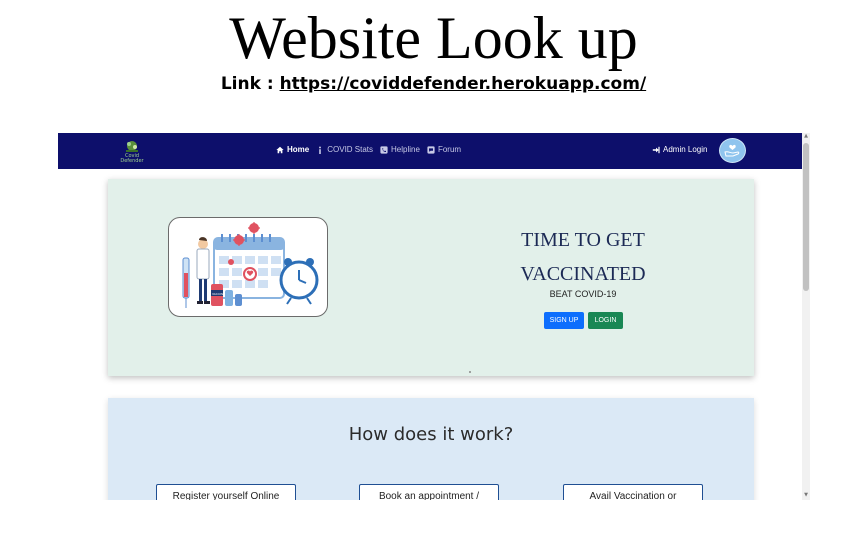 The width and height of the screenshot is (867, 541). Describe the element at coordinates (405, 149) in the screenshot. I see `nav-helpline-label: Helpline` at that location.